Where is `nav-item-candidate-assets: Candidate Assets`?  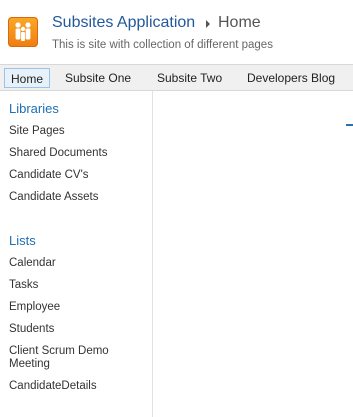
nav-item-candidate-assets: Candidate Assets is located at coordinates (54, 197).